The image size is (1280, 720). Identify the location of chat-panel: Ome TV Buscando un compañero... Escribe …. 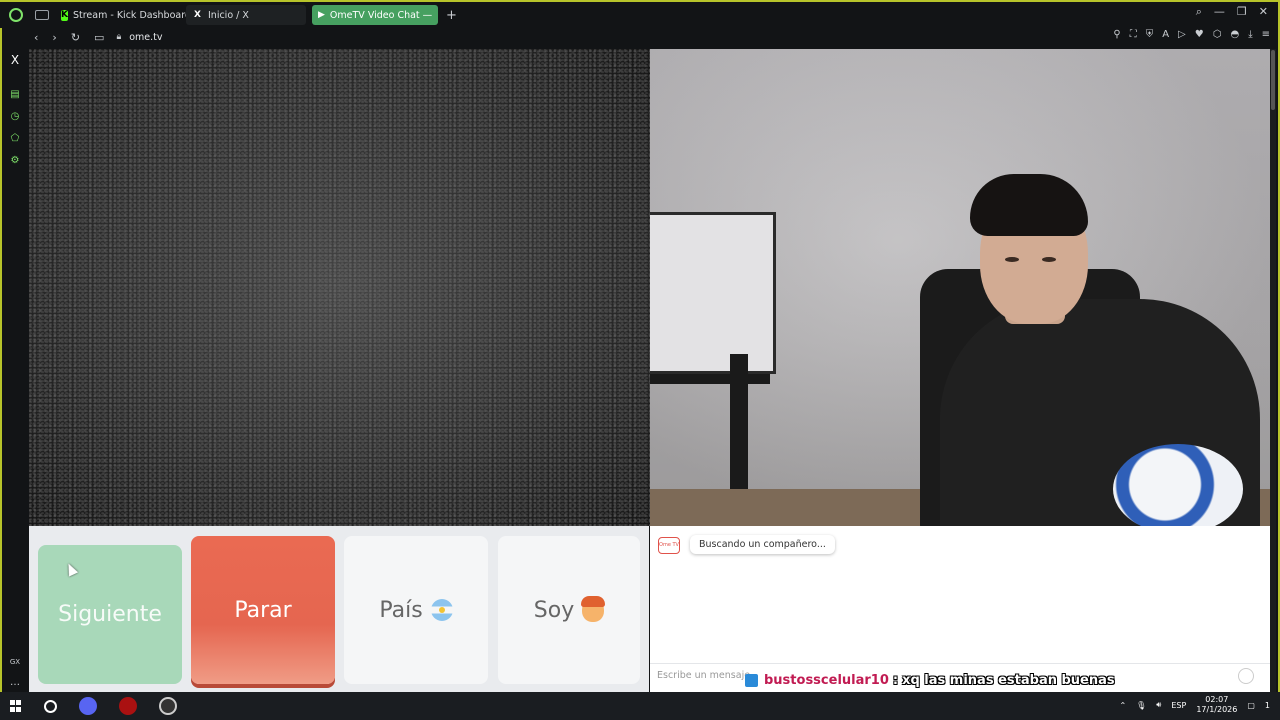
(960, 609).